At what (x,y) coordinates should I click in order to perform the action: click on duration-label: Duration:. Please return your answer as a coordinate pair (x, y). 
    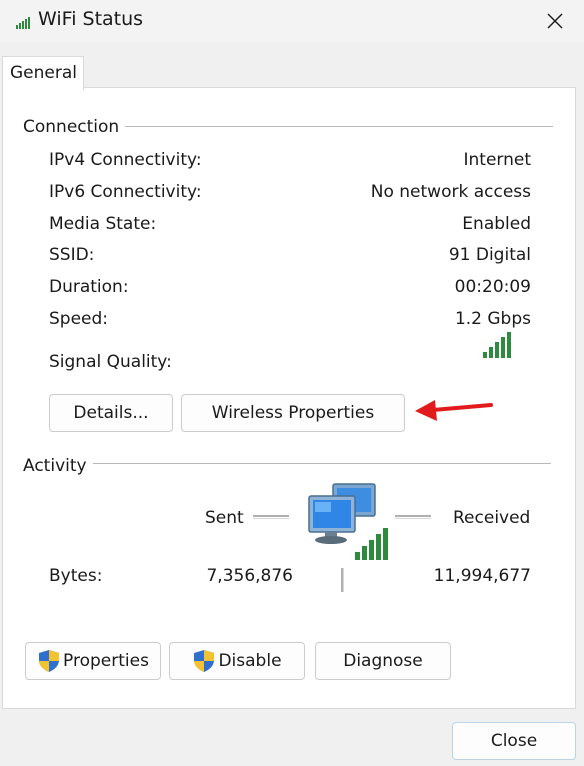
    Looking at the image, I should click on (89, 287).